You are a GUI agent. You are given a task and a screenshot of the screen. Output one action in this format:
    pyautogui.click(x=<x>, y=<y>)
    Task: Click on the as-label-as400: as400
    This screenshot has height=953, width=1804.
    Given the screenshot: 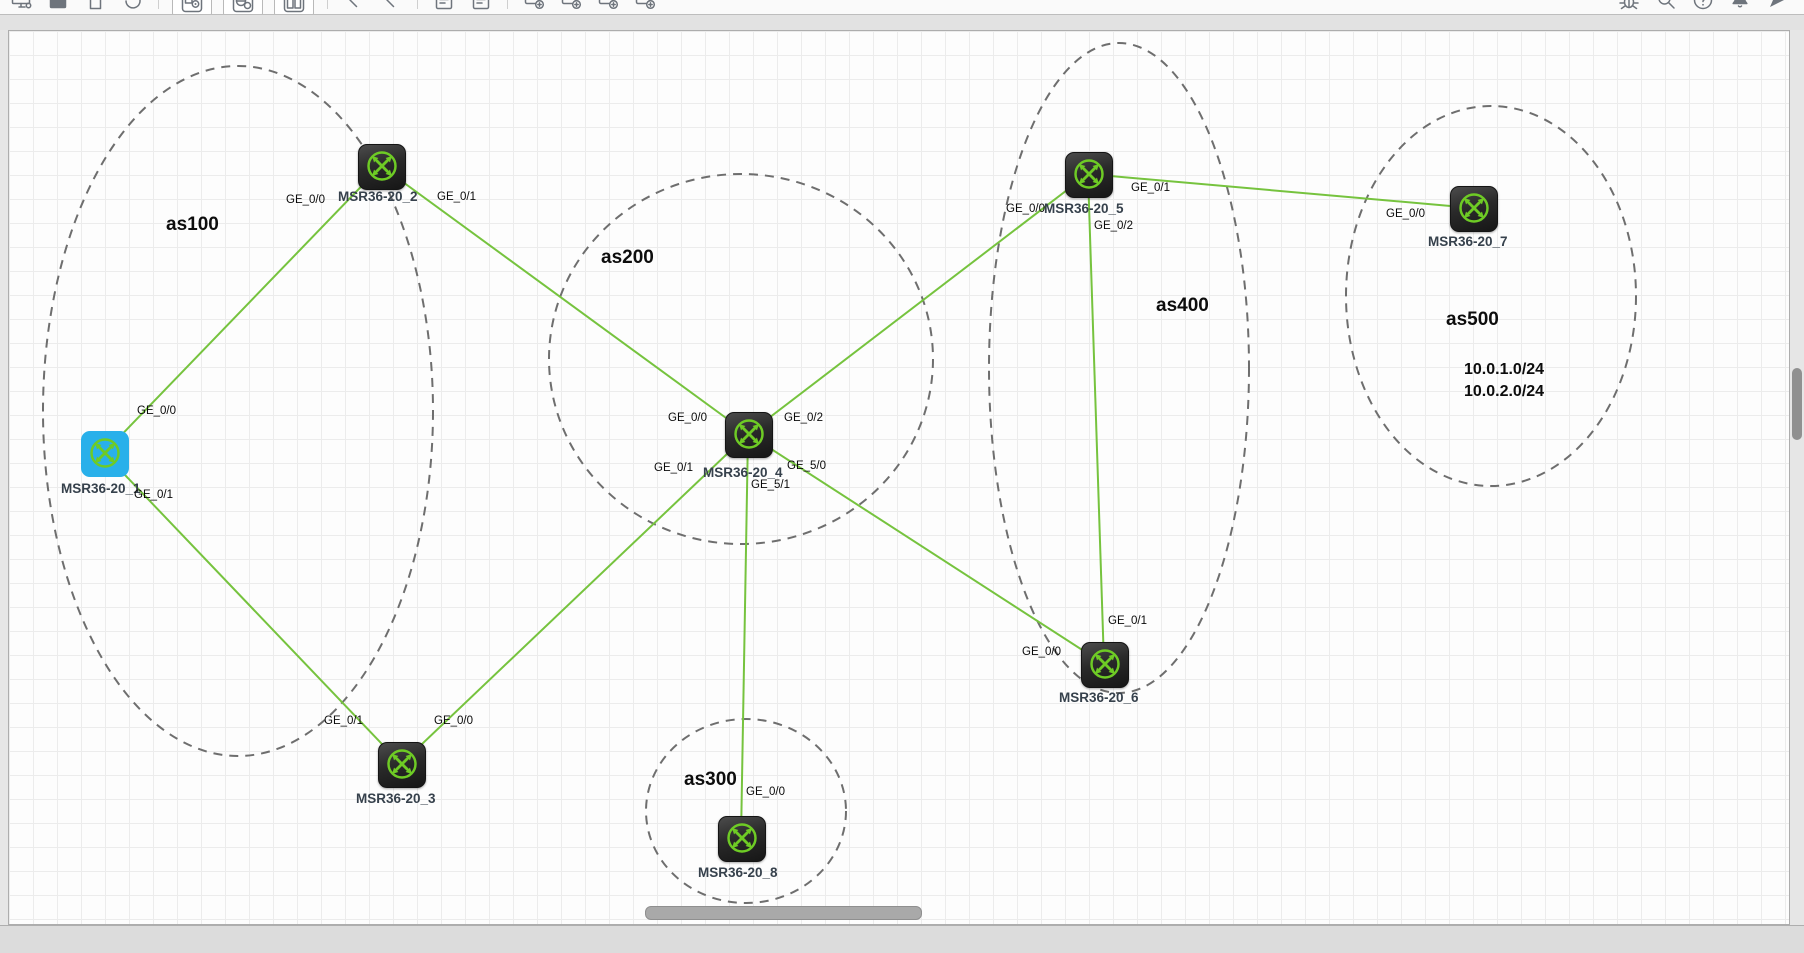 What is the action you would take?
    pyautogui.click(x=1182, y=306)
    